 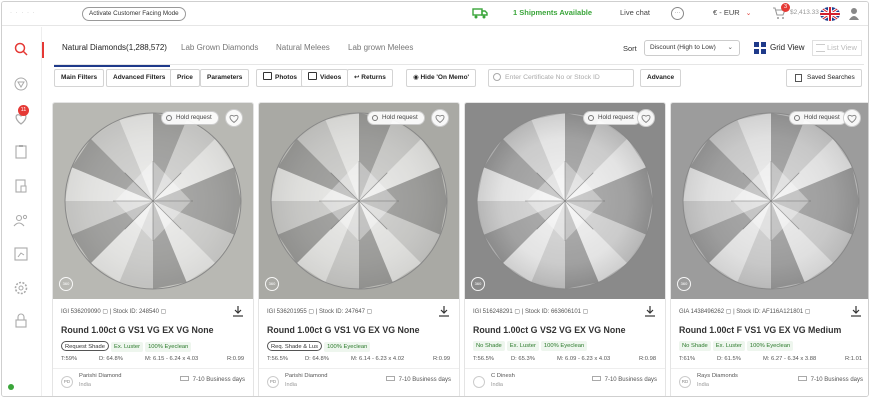 What do you see at coordinates (114, 48) in the screenshot?
I see `tab-natural-diamonds: Natural Diamonds(1,288,572)` at bounding box center [114, 48].